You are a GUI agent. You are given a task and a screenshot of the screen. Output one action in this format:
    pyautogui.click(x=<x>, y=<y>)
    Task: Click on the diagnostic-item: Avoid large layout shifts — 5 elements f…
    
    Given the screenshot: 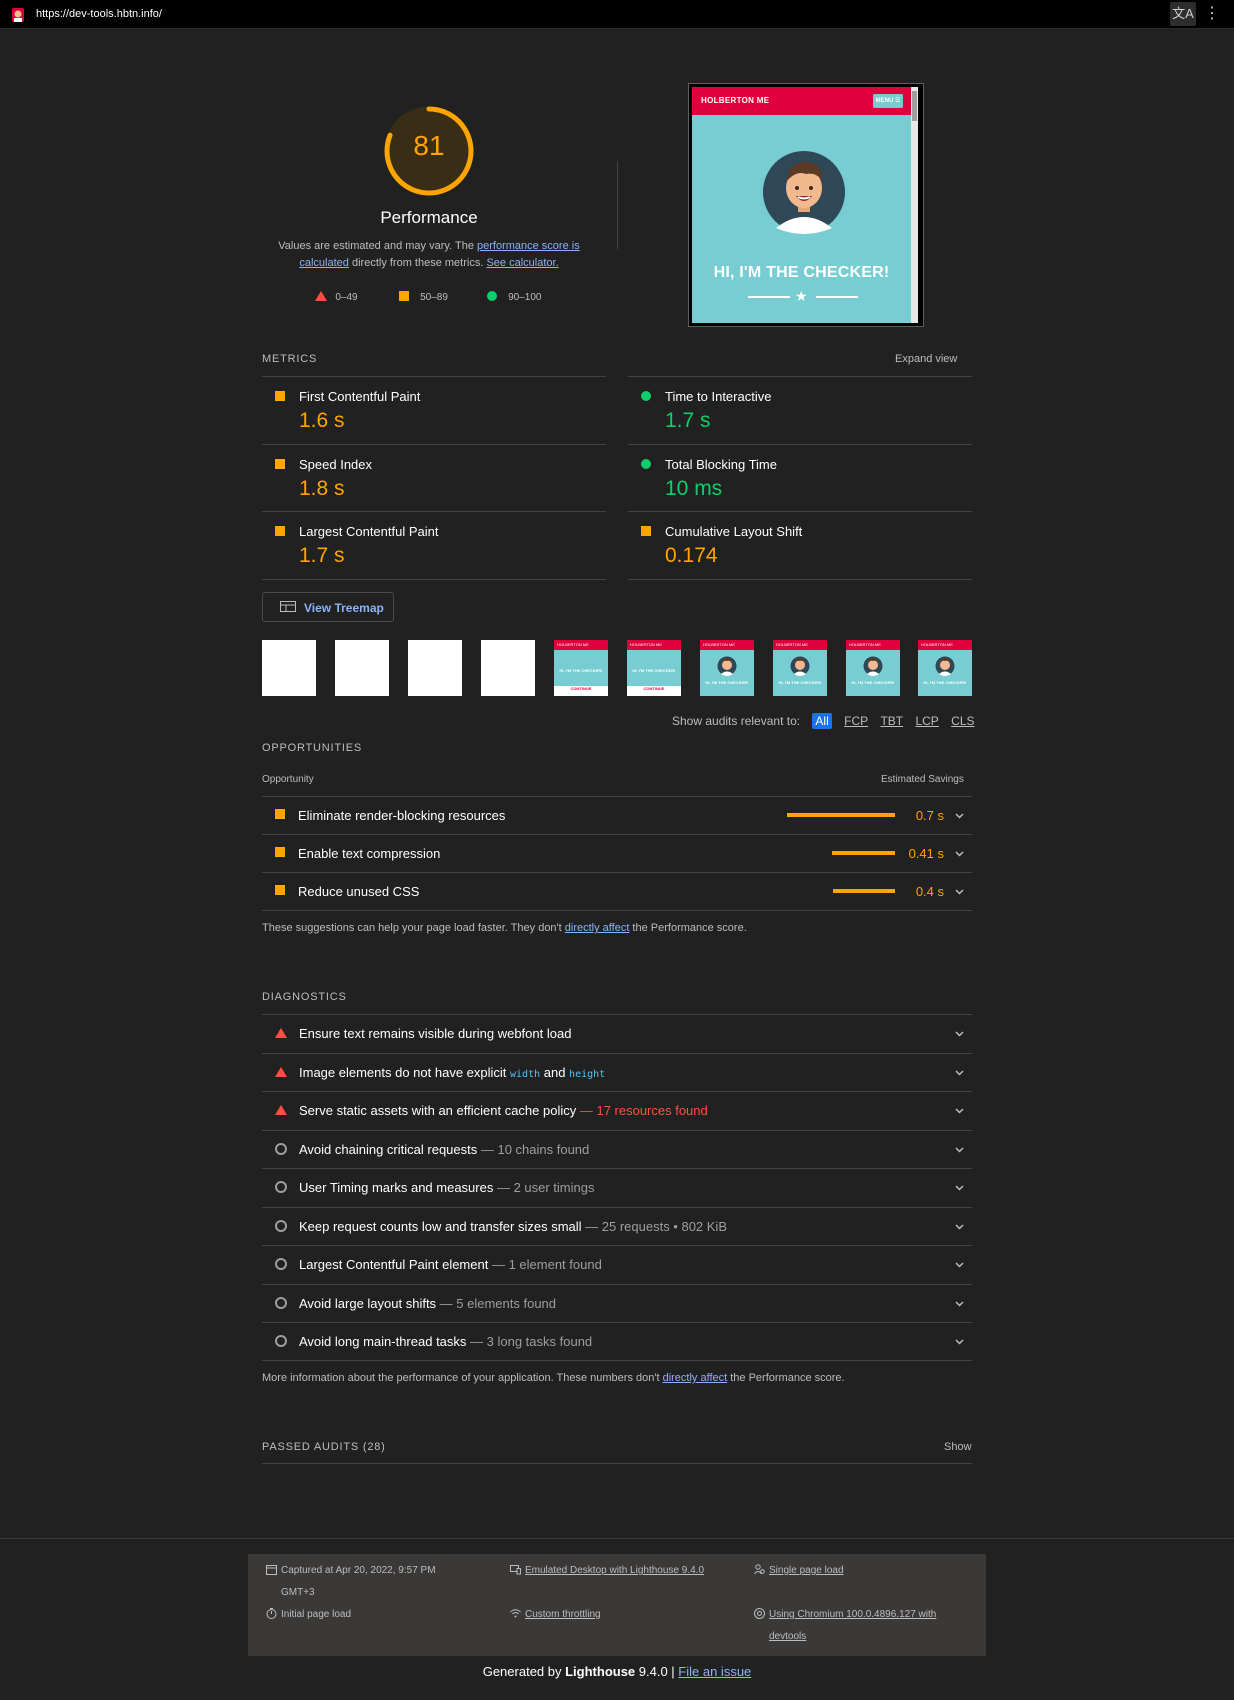 What is the action you would take?
    pyautogui.click(x=617, y=1303)
    